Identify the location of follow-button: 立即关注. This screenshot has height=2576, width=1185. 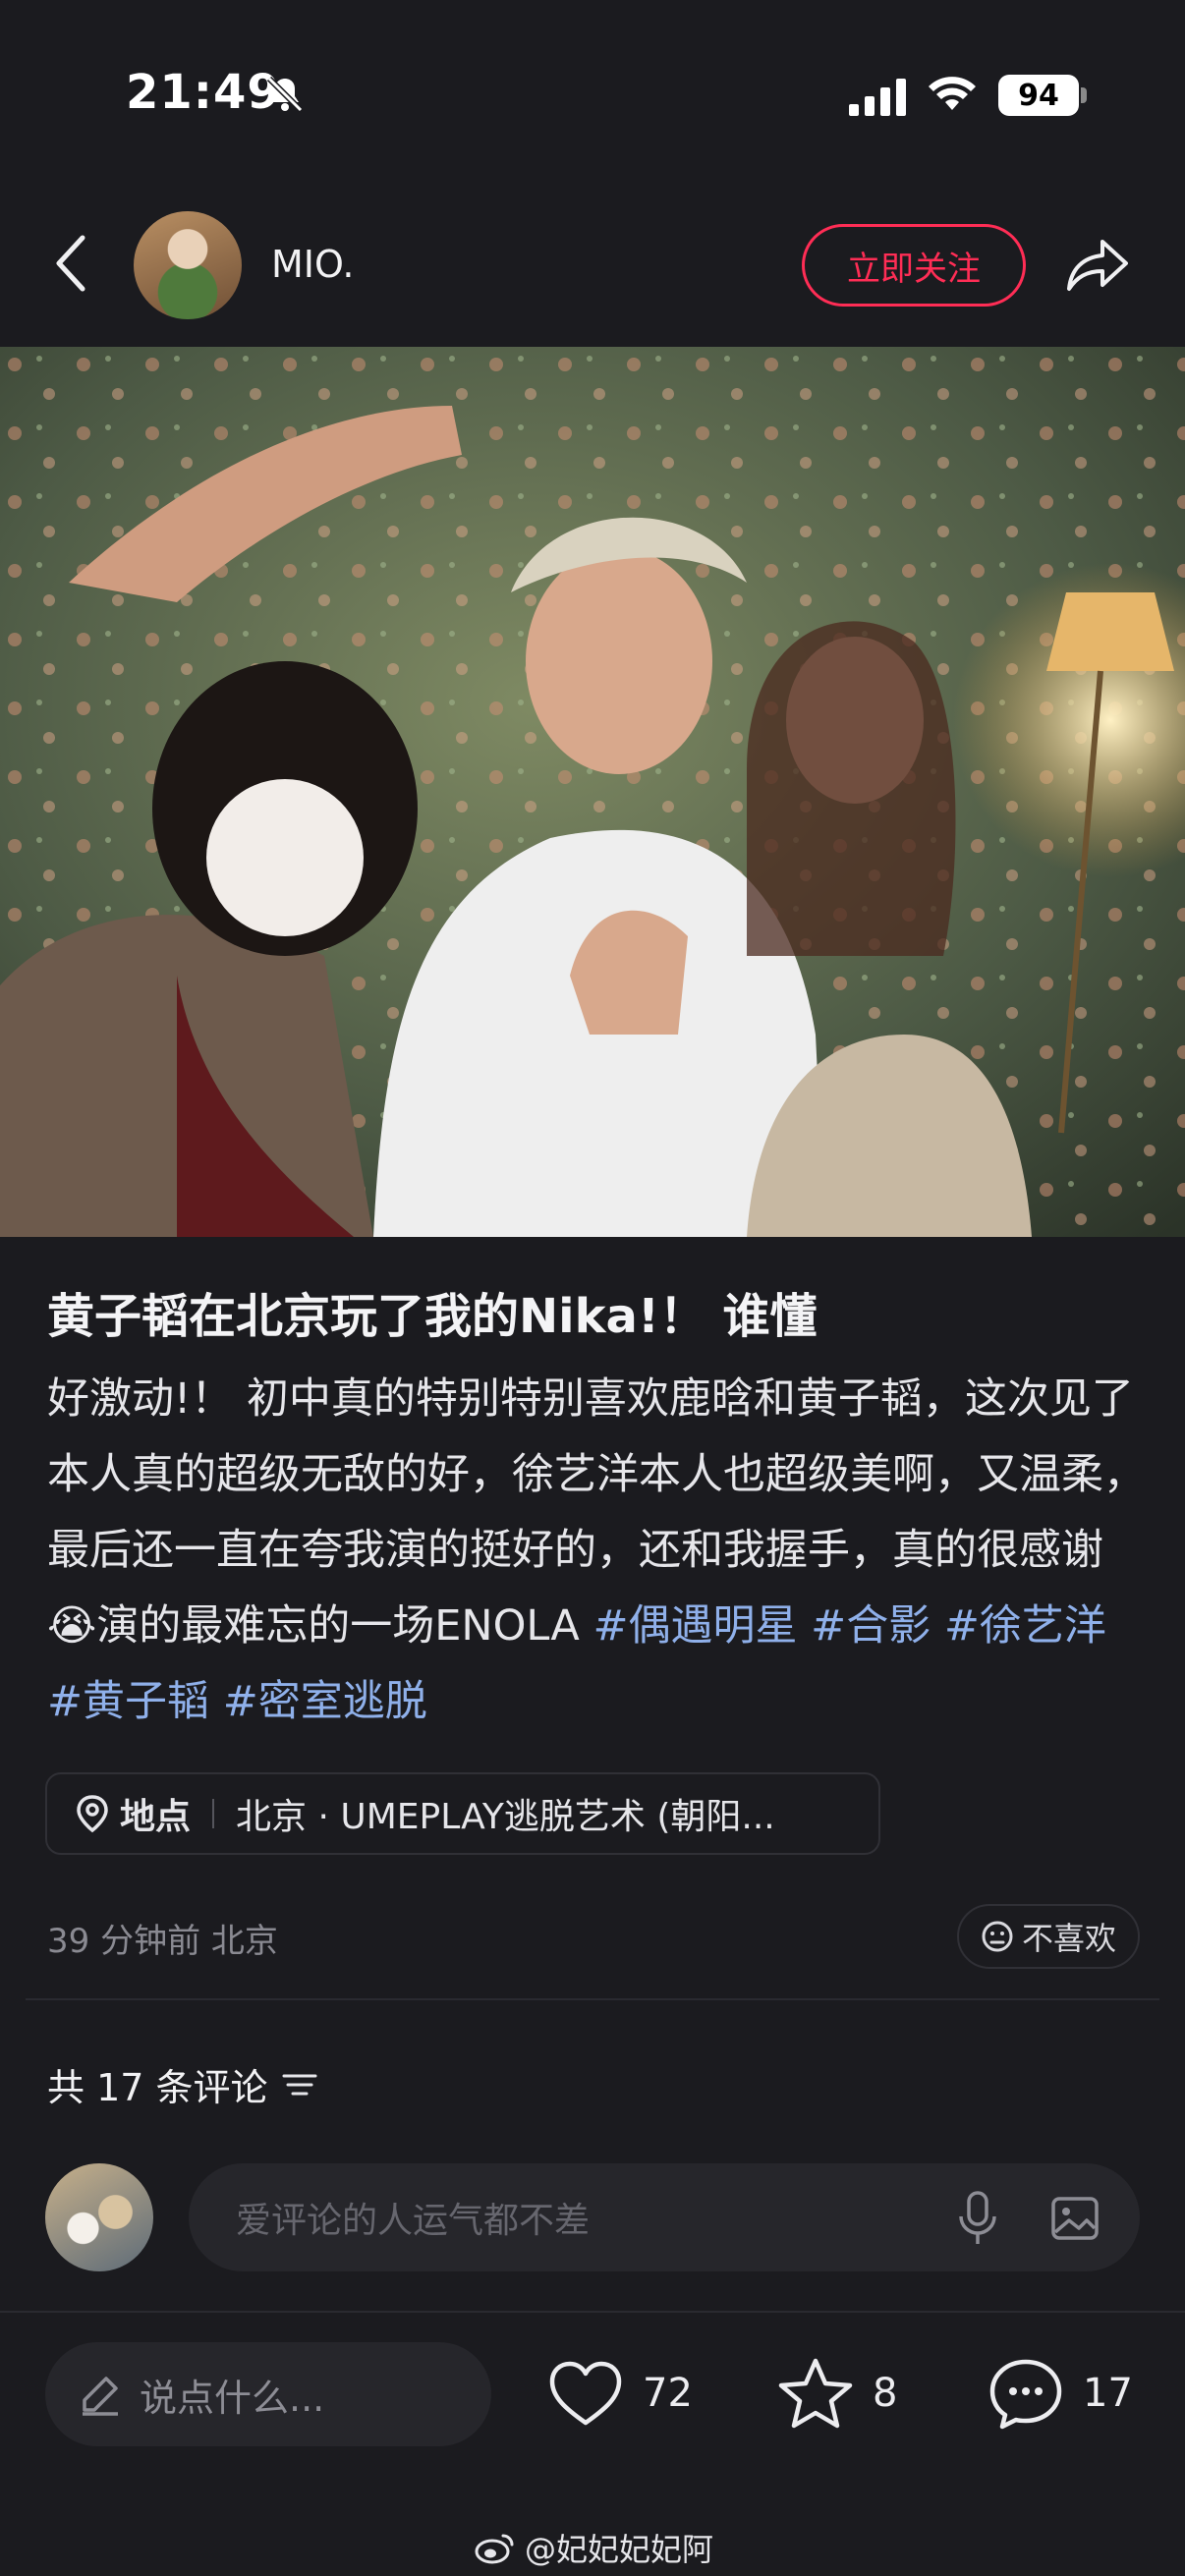
(914, 265).